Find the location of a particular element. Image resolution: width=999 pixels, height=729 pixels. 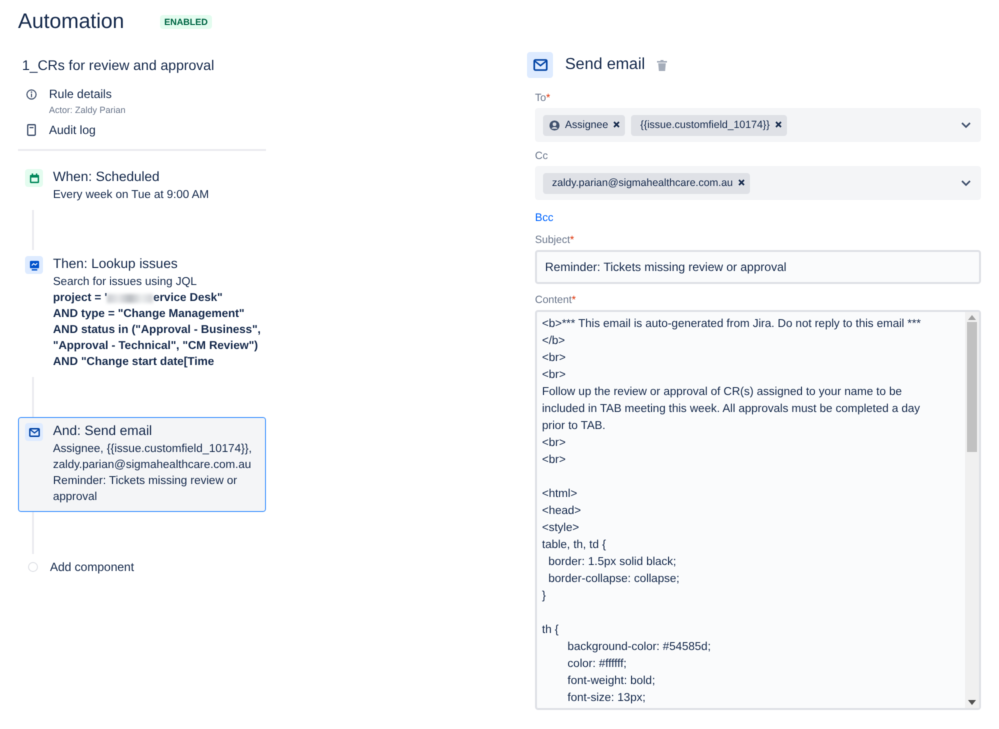

scroll-thumb is located at coordinates (972, 387).